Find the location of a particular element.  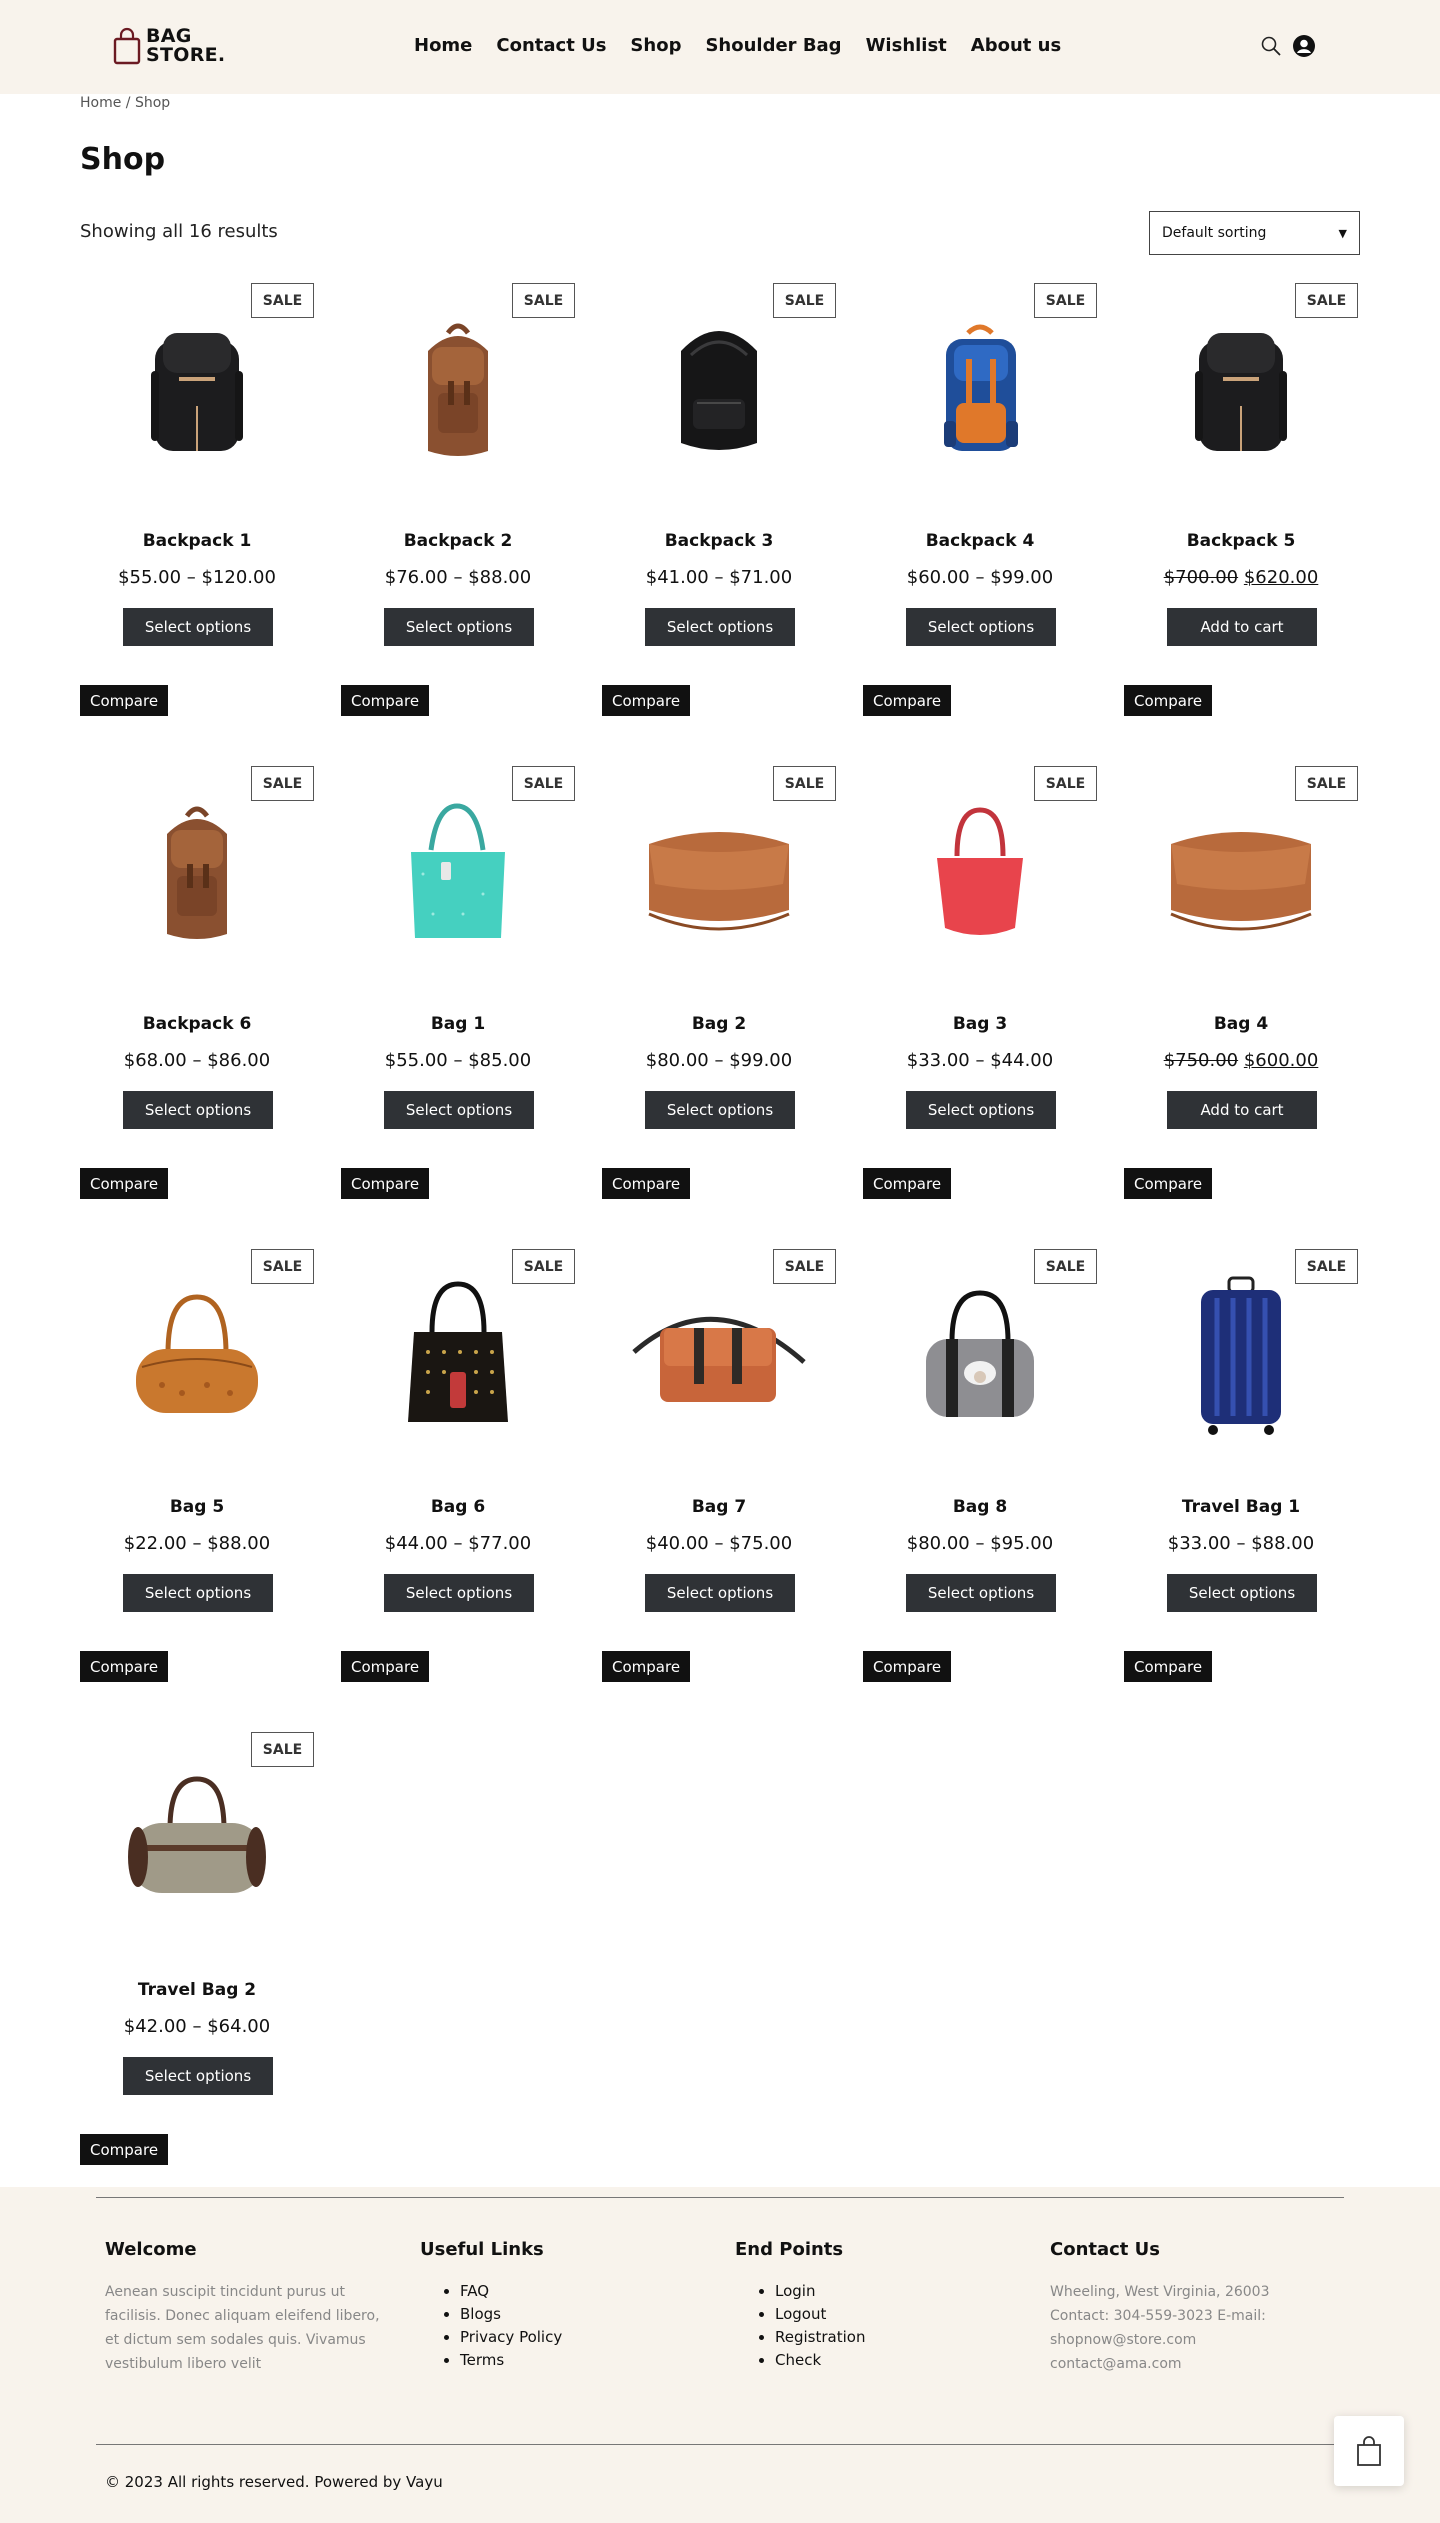

sort-select: Default sorting ▼ is located at coordinates (1254, 233).